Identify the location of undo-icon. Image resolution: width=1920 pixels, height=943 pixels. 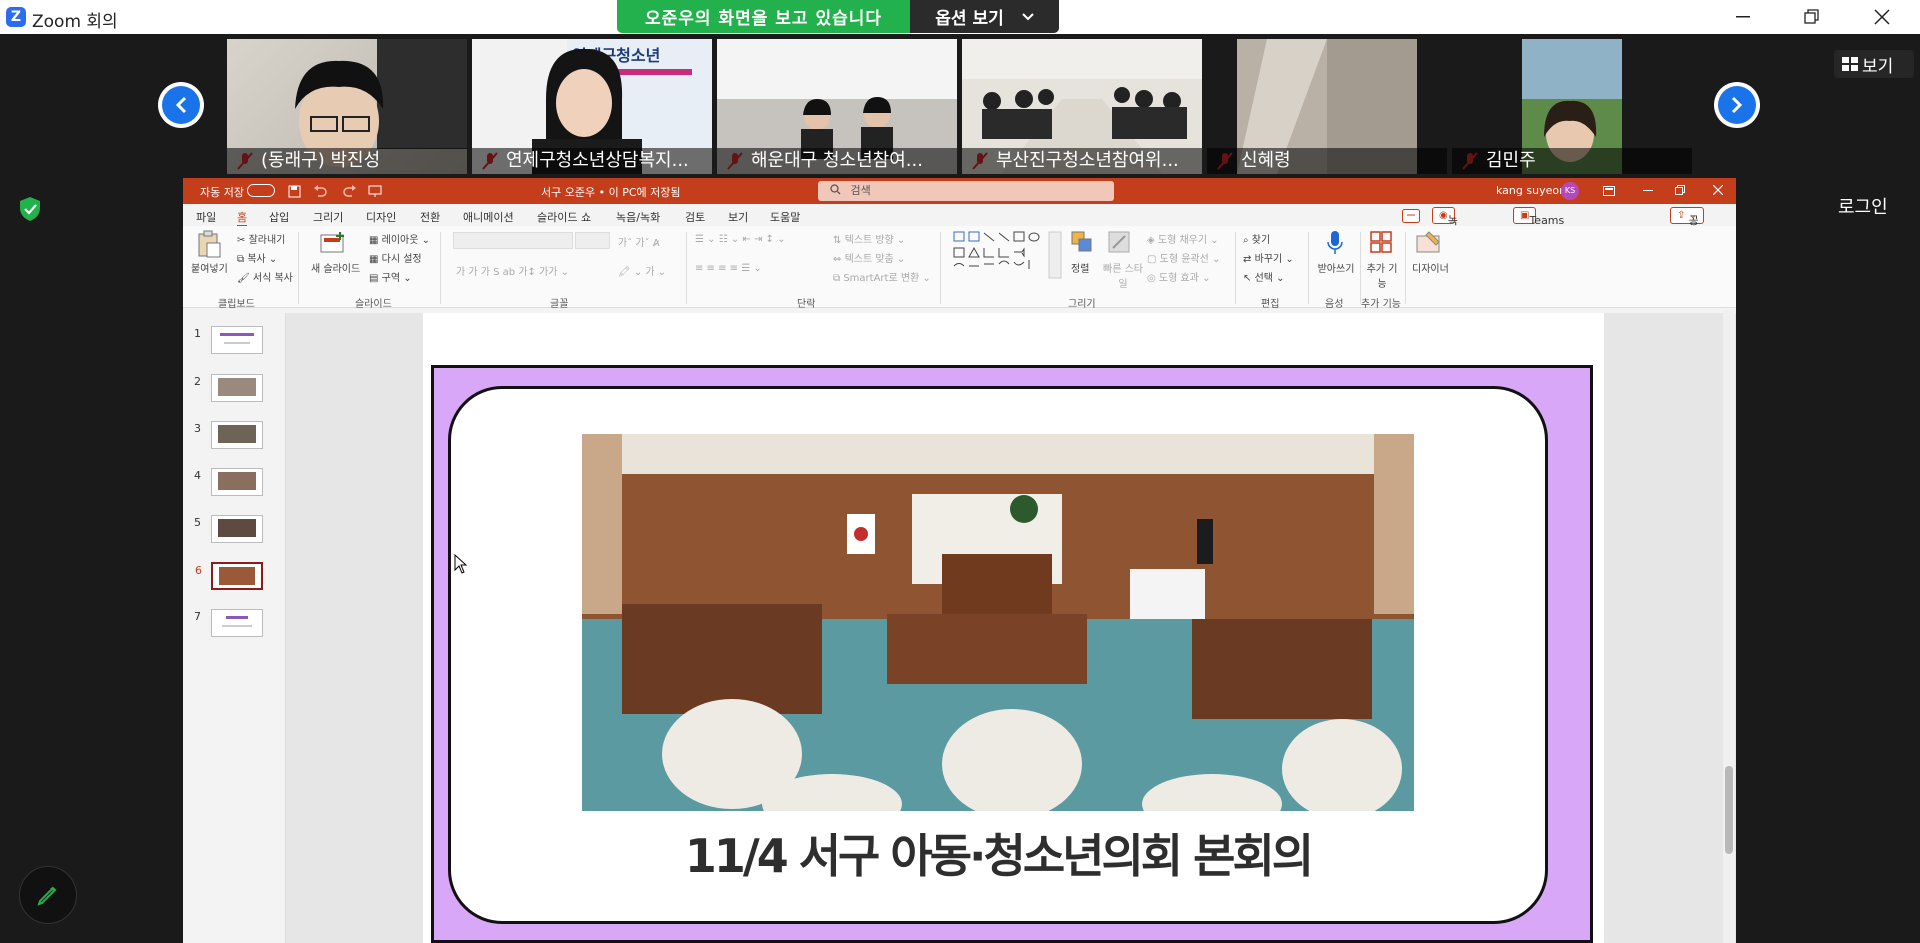
(320, 191).